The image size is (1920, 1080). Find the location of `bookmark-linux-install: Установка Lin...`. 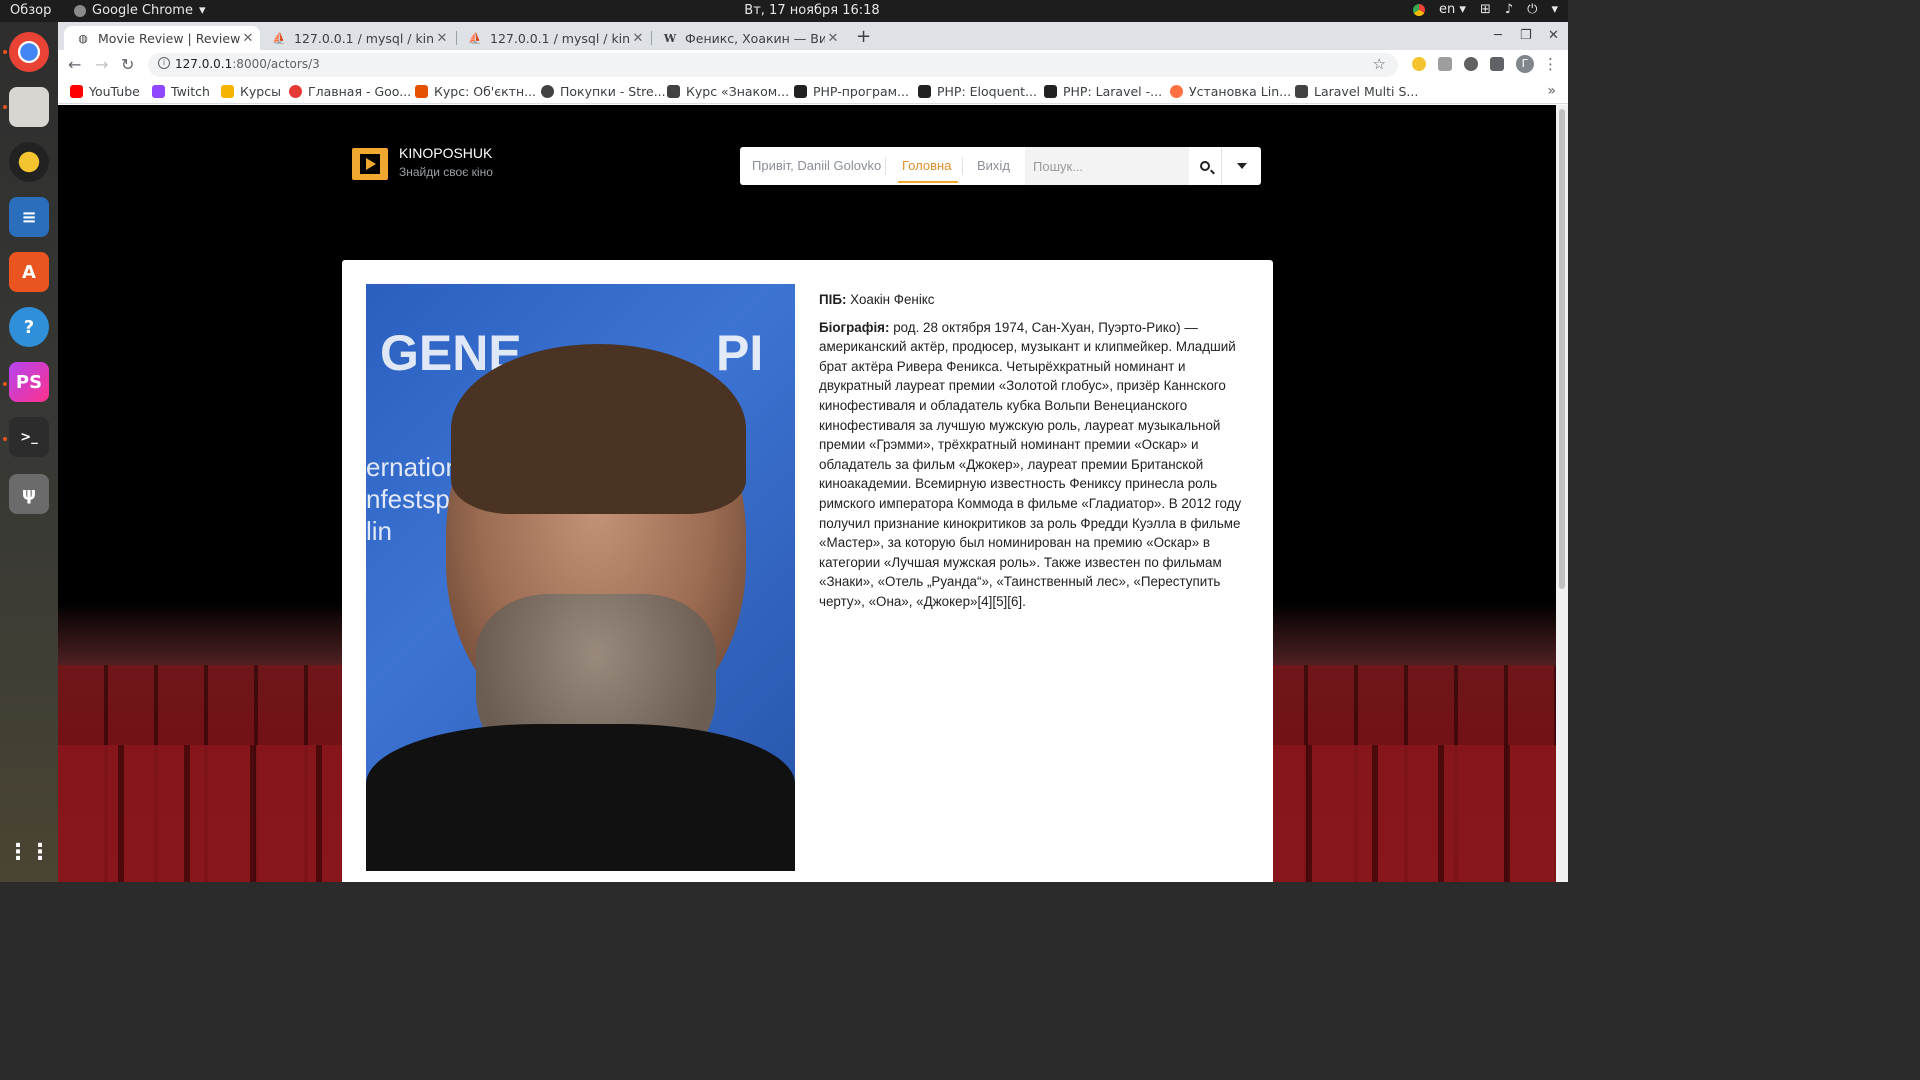

bookmark-linux-install: Установка Lin... is located at coordinates (1230, 91).